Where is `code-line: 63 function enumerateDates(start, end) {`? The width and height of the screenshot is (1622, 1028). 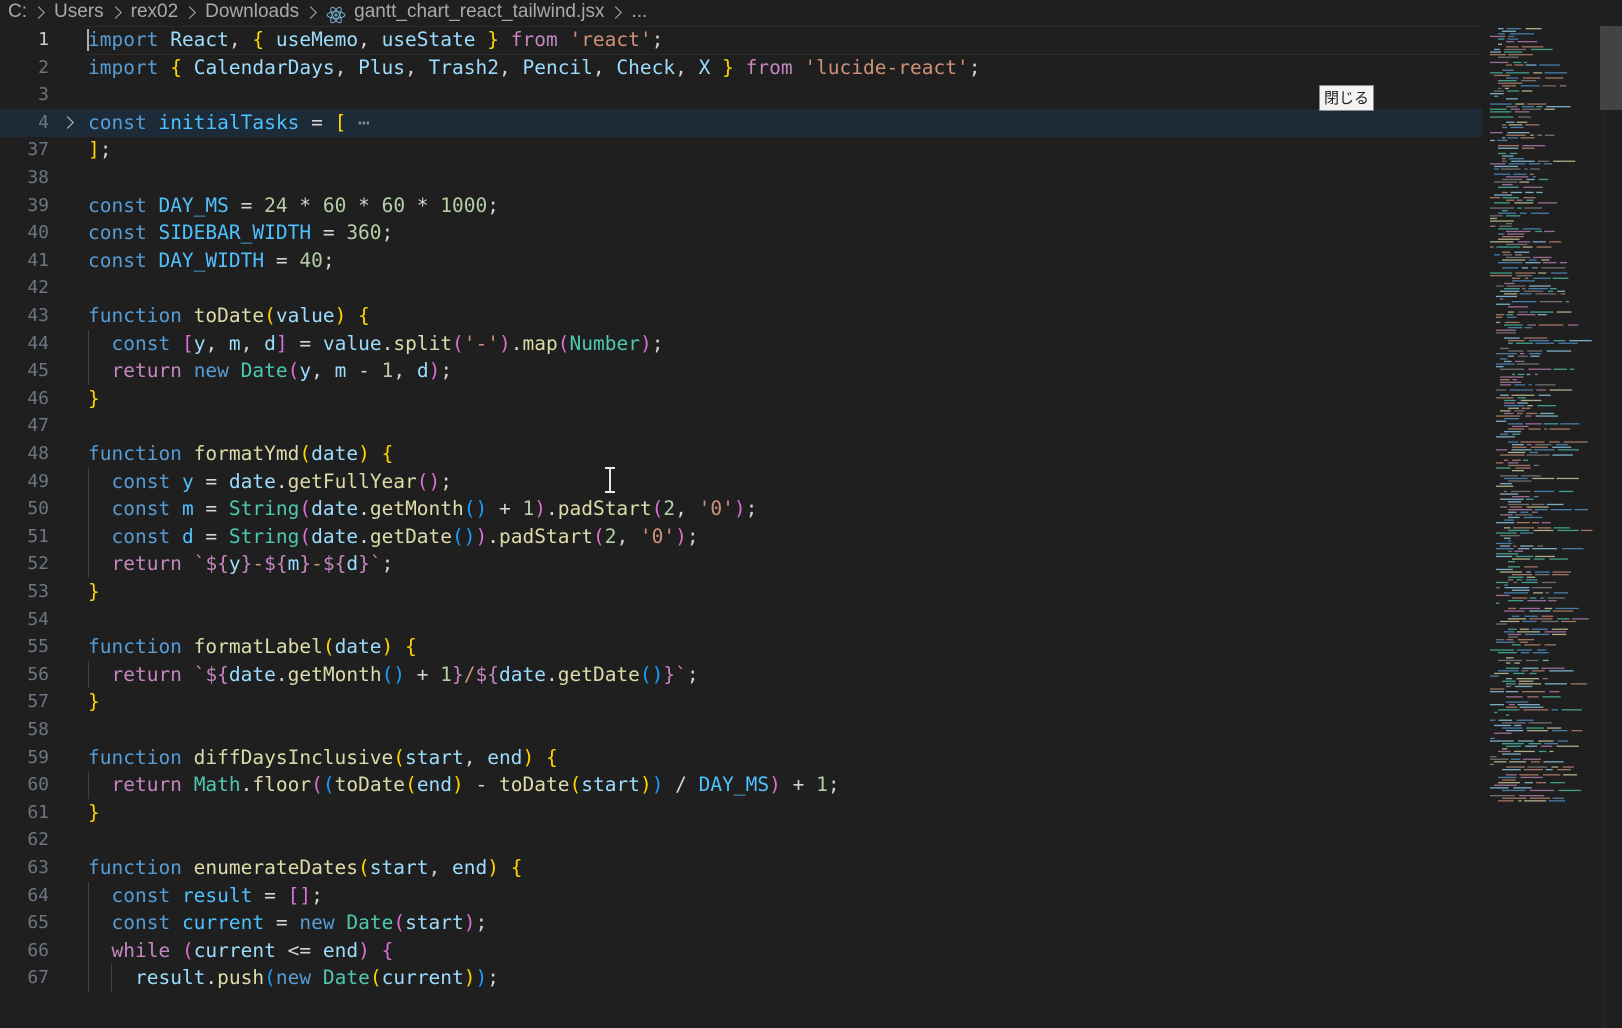
code-line: 63 function enumerateDates(start, end) { is located at coordinates (742, 868).